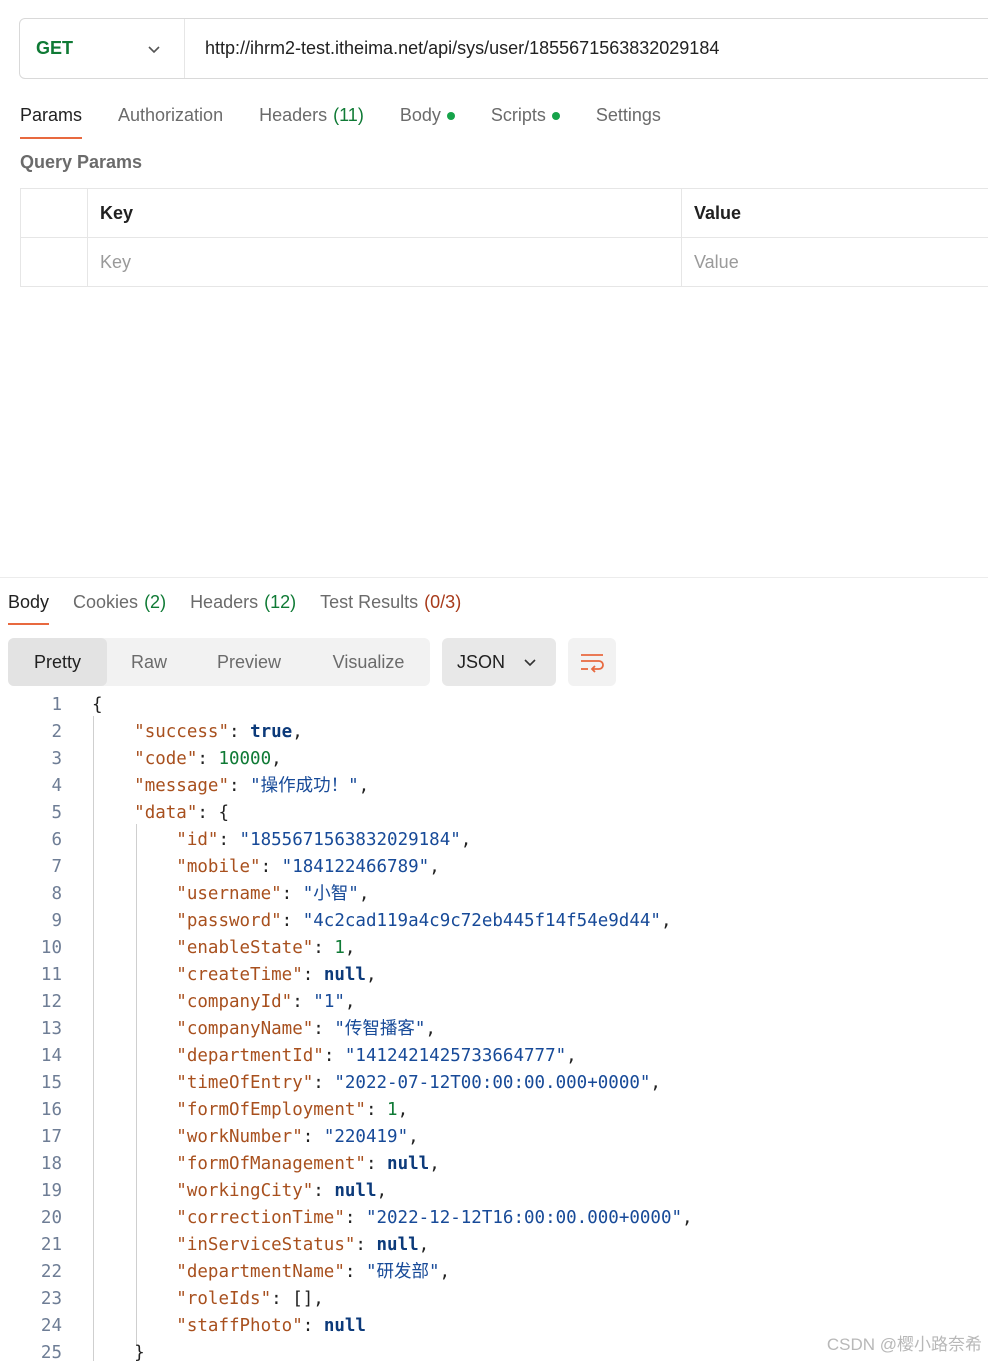 This screenshot has width=988, height=1361. Describe the element at coordinates (303, 1245) in the screenshot. I see `code-text: "inServiceStatus": null,` at that location.